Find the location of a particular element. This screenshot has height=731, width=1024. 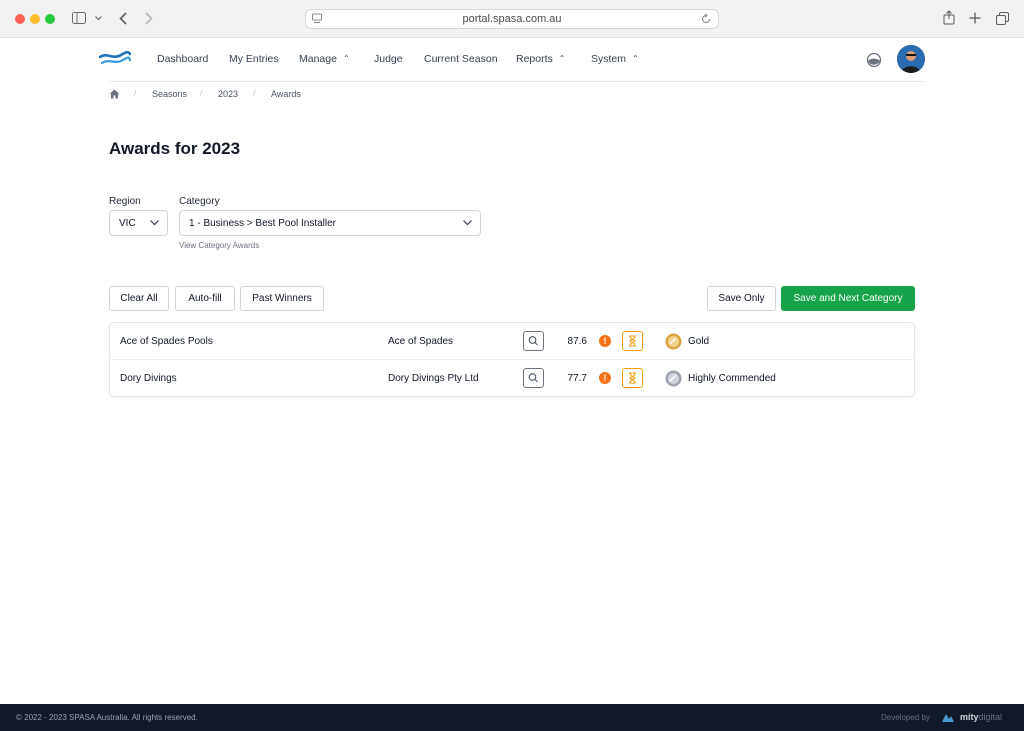

new-tab-icon is located at coordinates (975, 18).